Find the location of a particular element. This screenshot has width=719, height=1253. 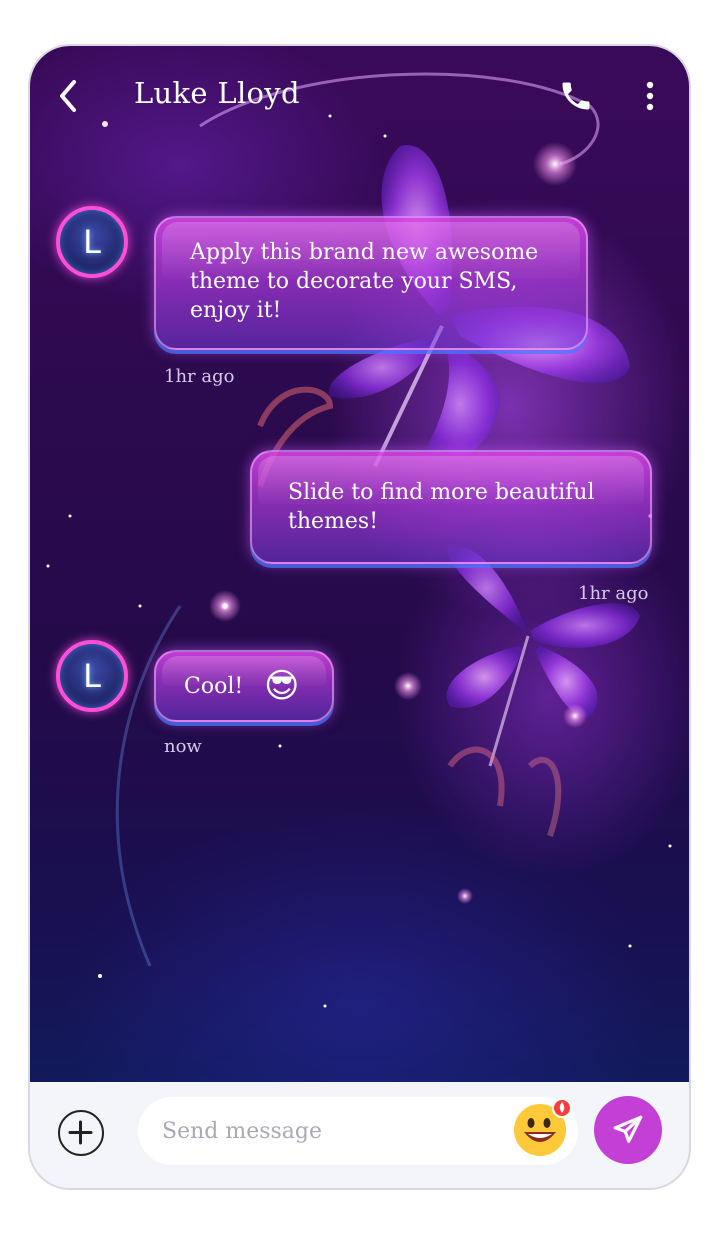

outgoing-message-bubble: Slide to find more beautiful themes! is located at coordinates (451, 507).